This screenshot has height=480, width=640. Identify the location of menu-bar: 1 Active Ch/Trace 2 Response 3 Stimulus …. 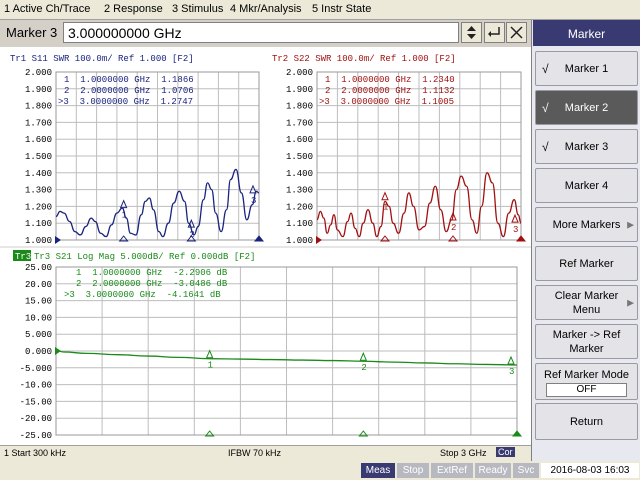
(320, 10).